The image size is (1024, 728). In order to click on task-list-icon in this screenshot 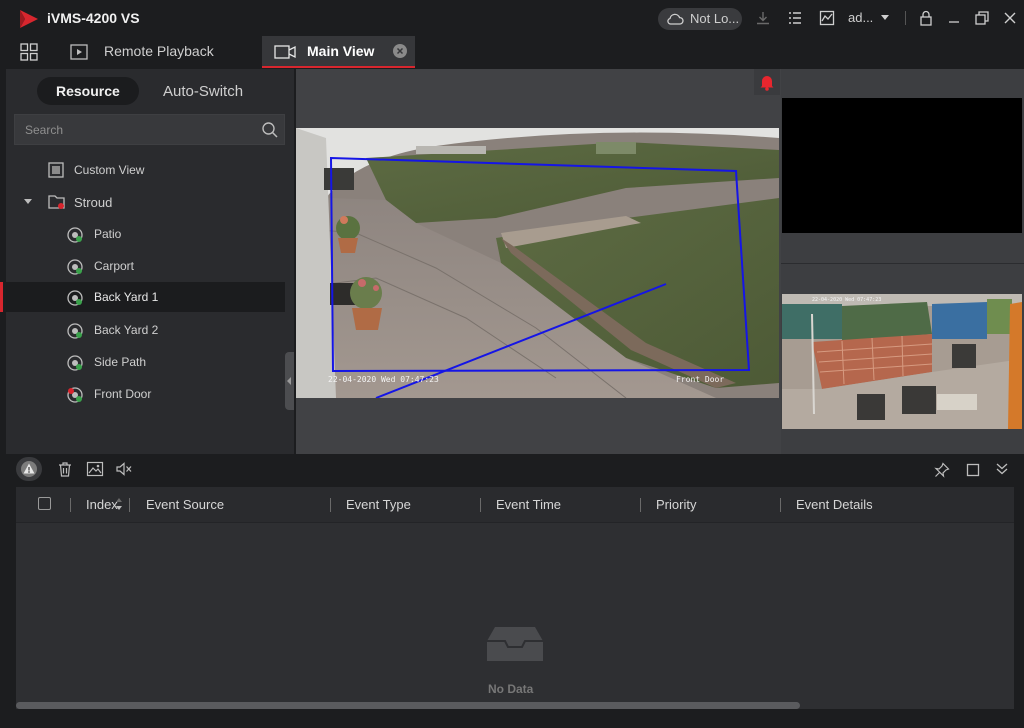, I will do `click(795, 18)`.